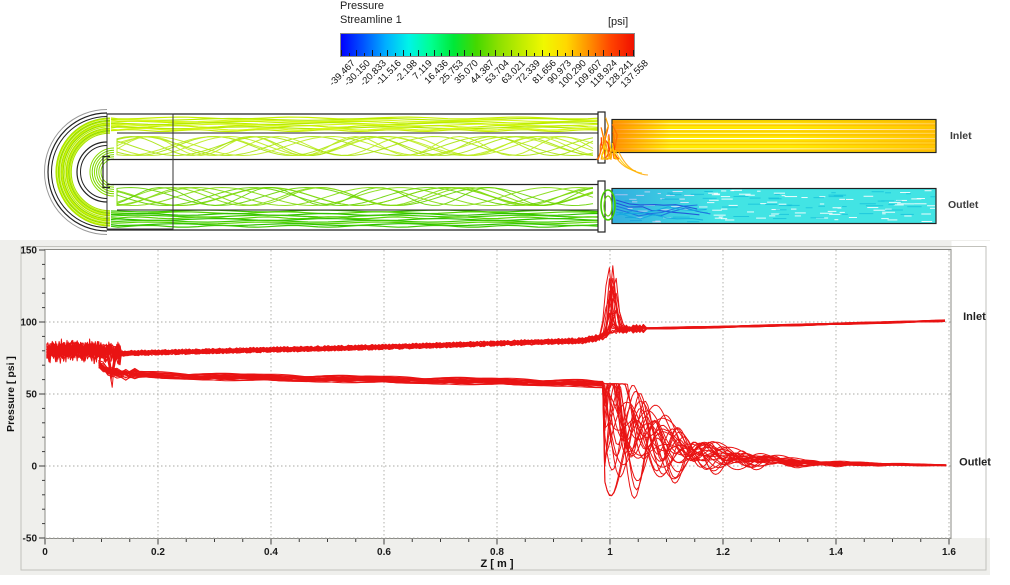  What do you see at coordinates (384, 552) in the screenshot?
I see `svg-text: 0.6` at bounding box center [384, 552].